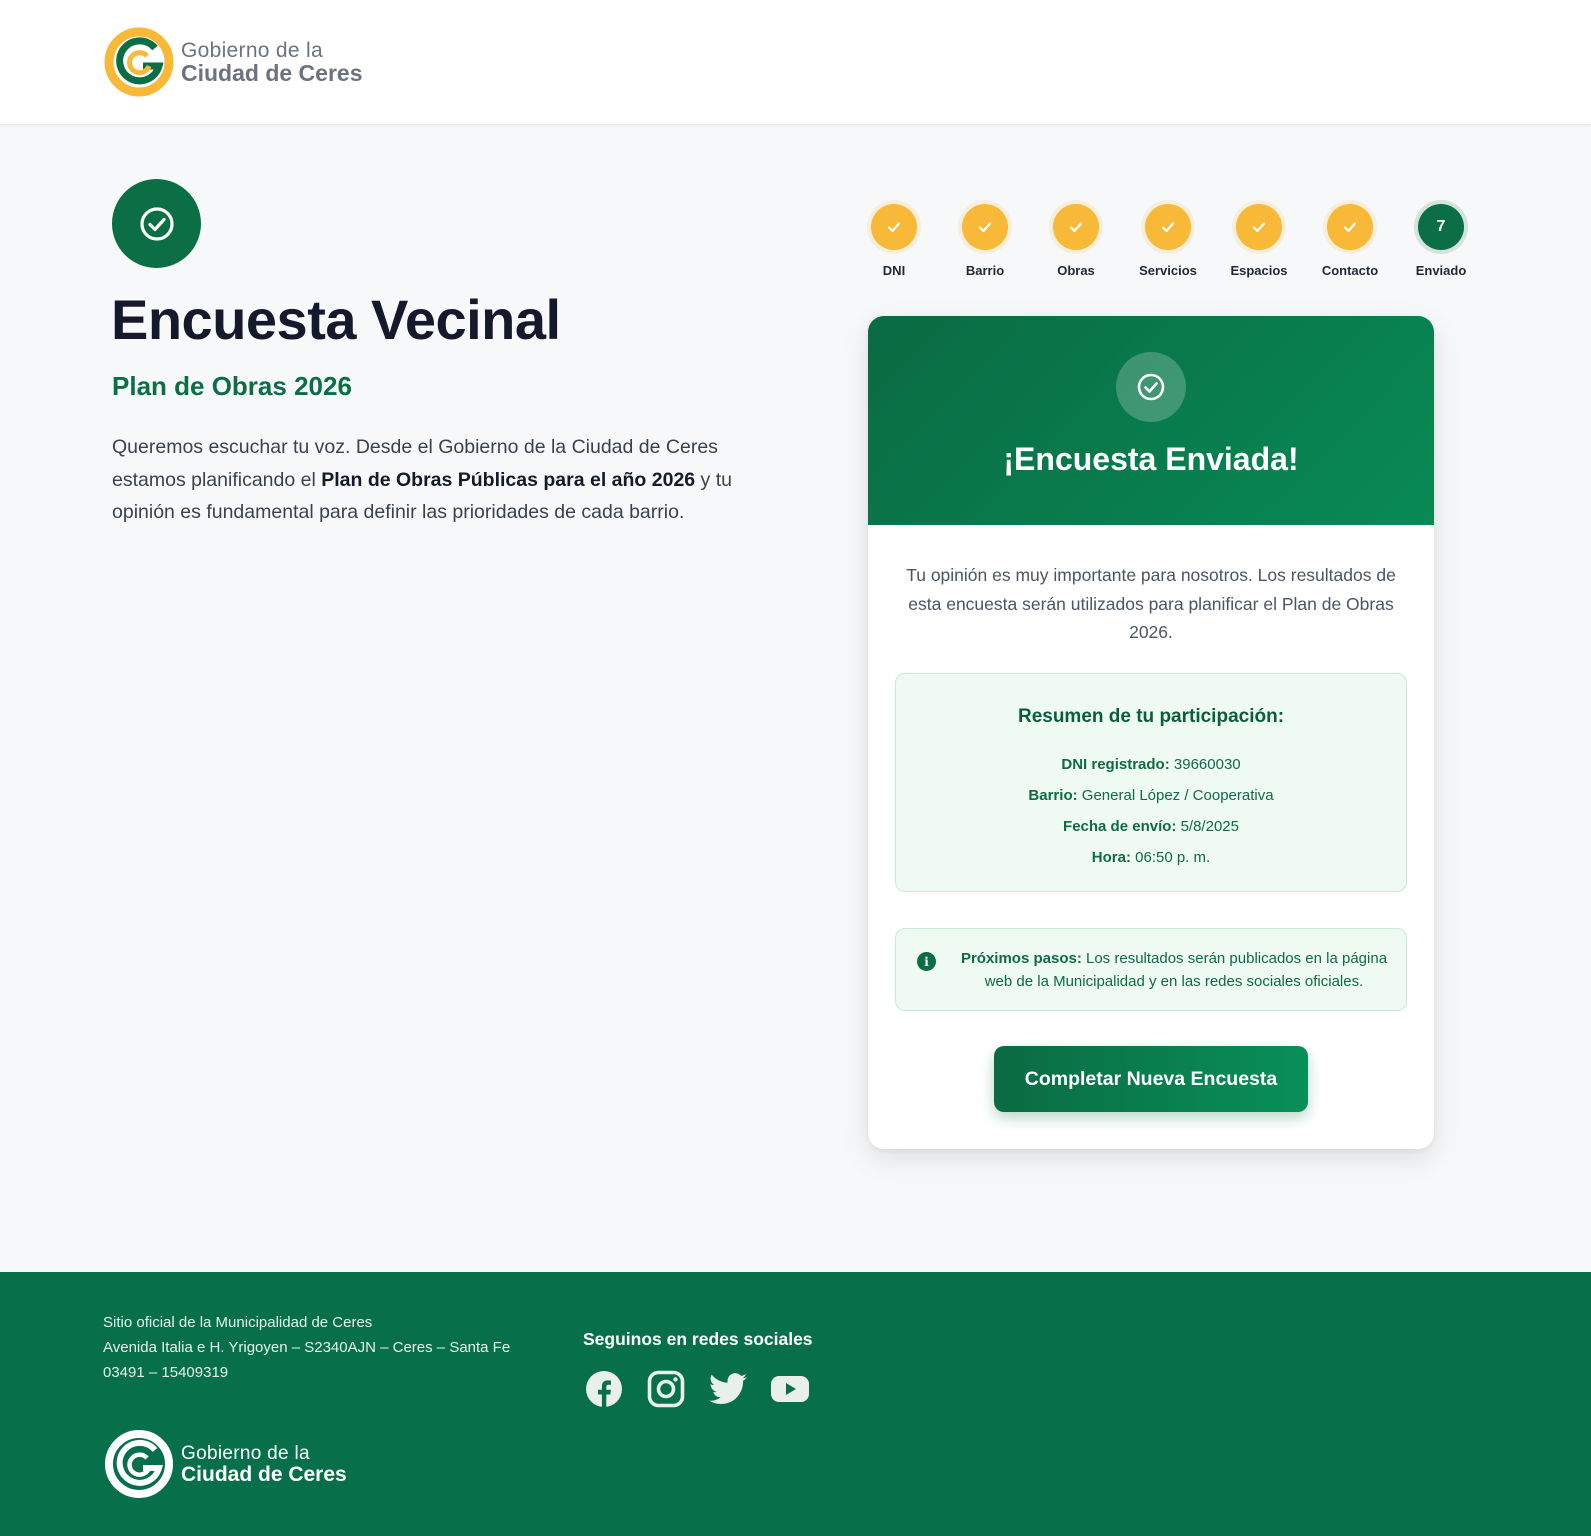  I want to click on dni-label: DNI registrado:, so click(1115, 764).